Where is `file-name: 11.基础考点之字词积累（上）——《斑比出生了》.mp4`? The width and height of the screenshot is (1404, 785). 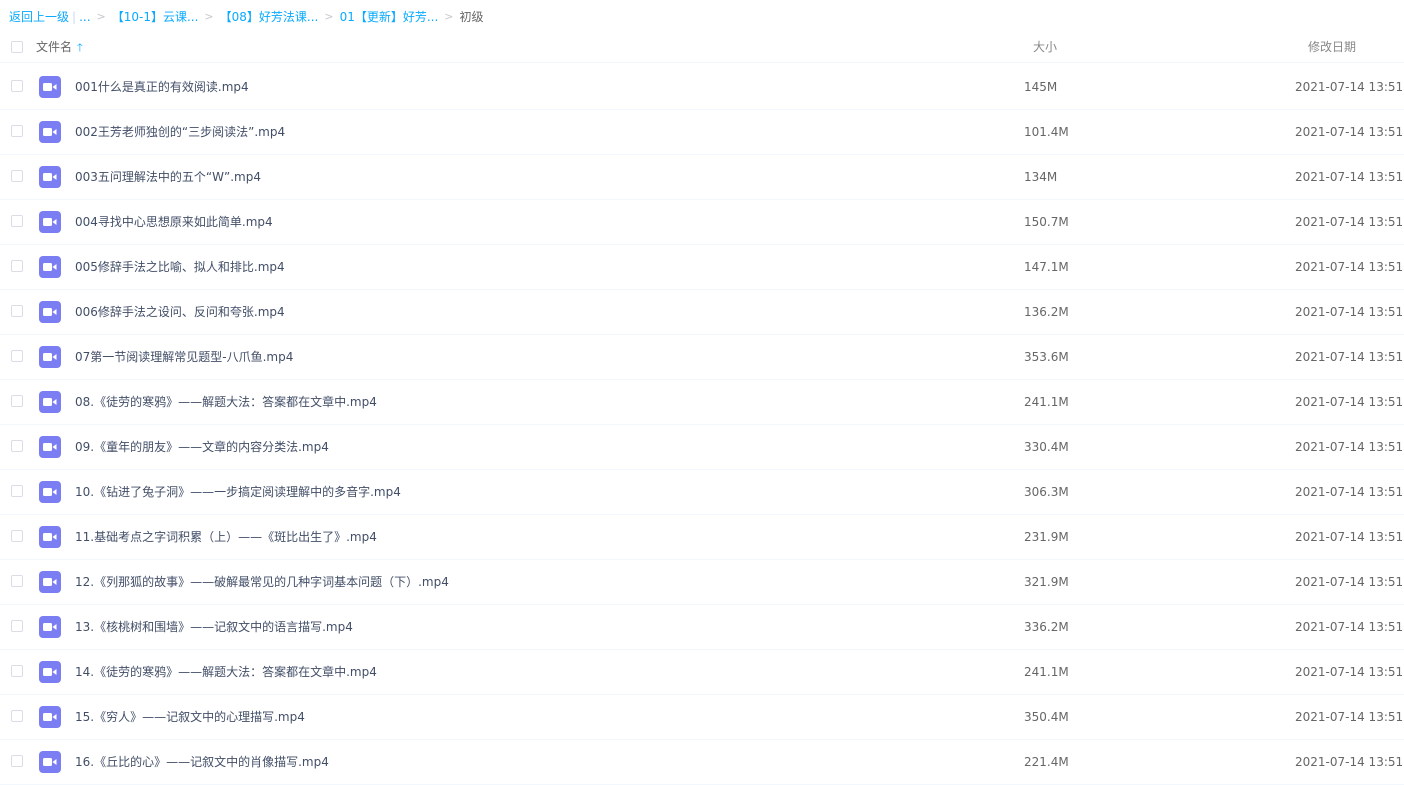
file-name: 11.基础考点之字词积累（上）——《斑比出生了》.mp4 is located at coordinates (226, 537).